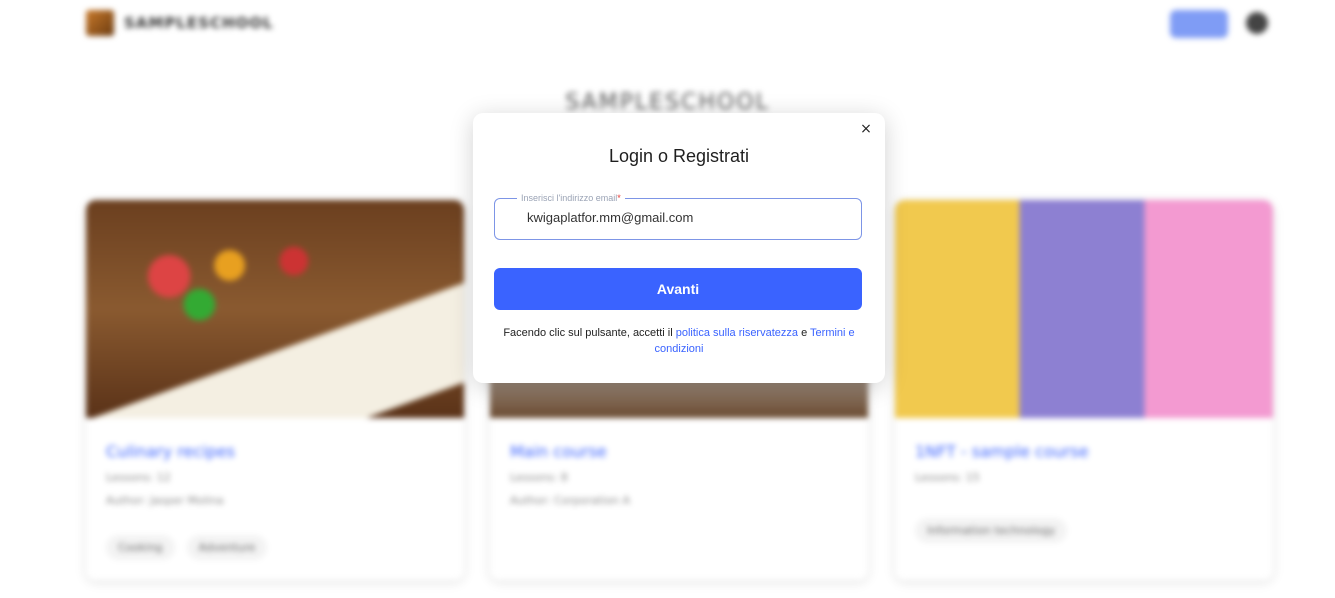  I want to click on email-field: Inserisci l'indirizzo email*, so click(678, 216).